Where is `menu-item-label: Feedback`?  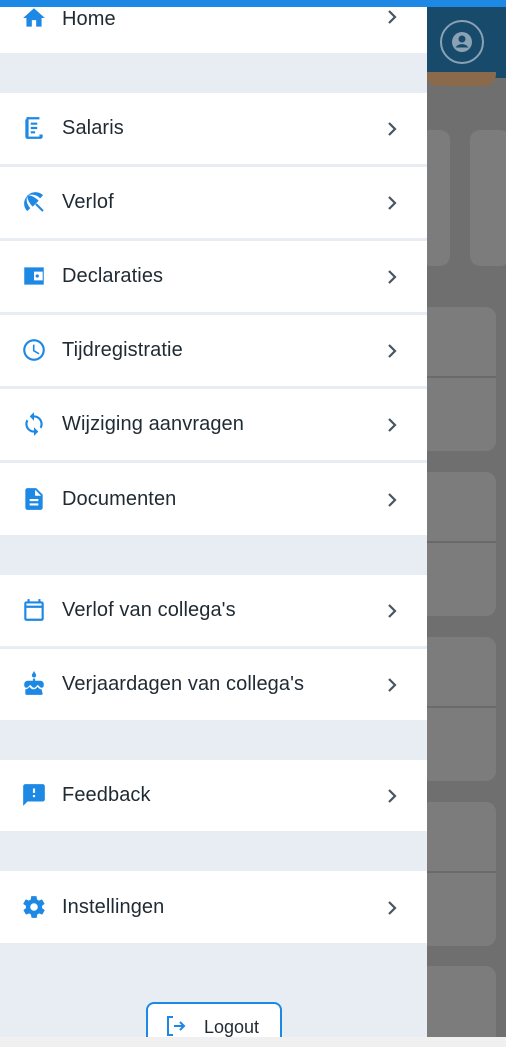 menu-item-label: Feedback is located at coordinates (106, 795).